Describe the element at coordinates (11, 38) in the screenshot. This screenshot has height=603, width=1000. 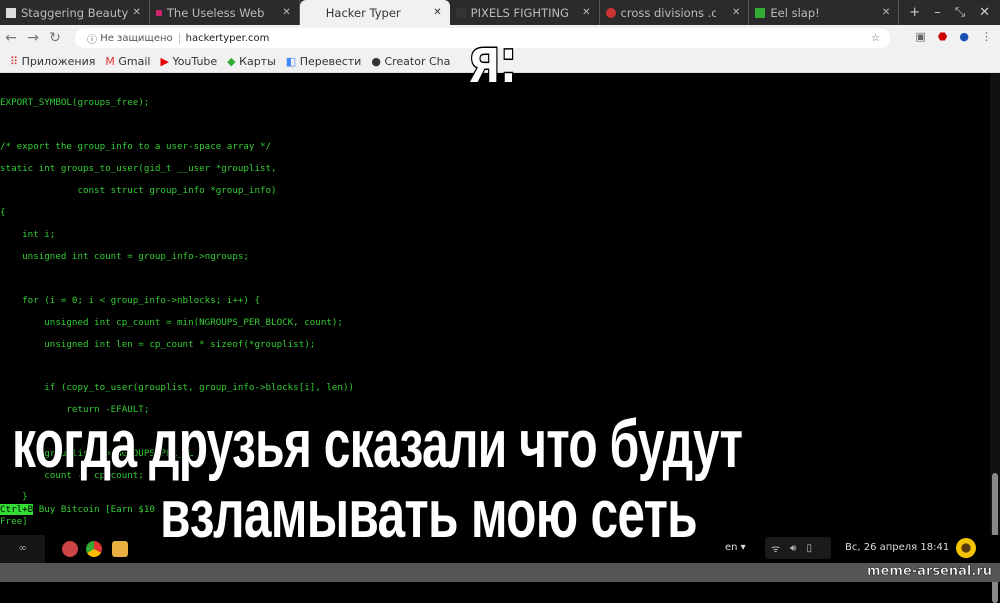
I see `back-icon: ←` at that location.